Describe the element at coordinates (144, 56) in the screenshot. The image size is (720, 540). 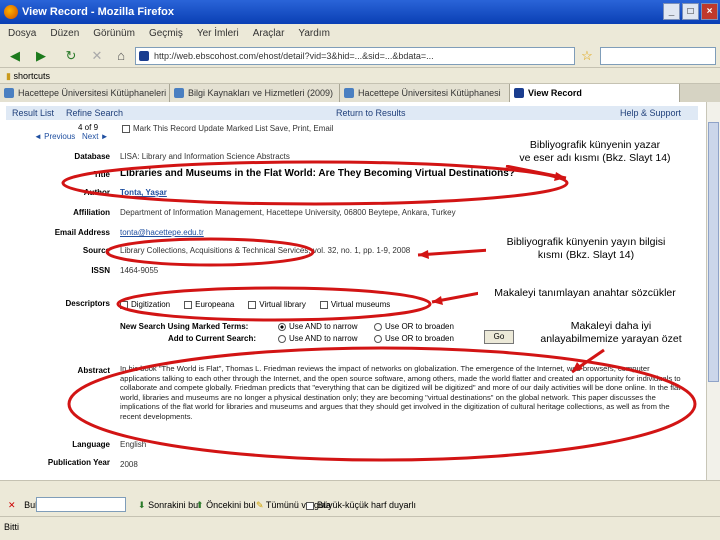
I see `site-favicon` at that location.